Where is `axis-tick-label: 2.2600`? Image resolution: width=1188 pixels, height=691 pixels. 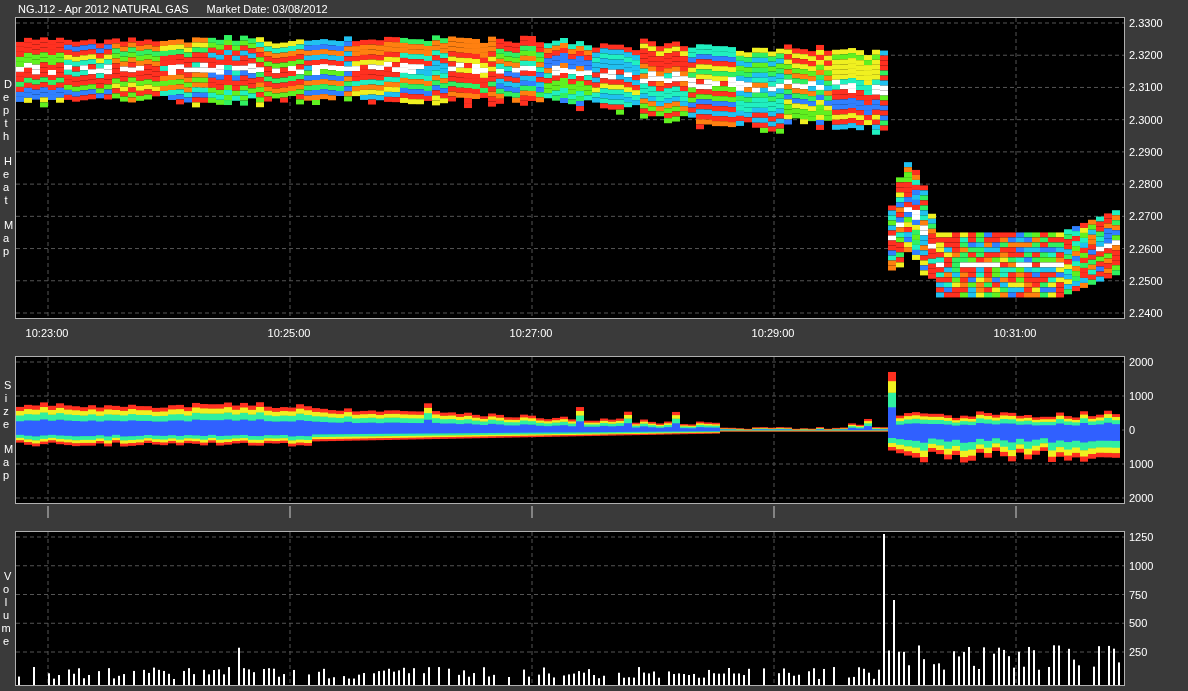
axis-tick-label: 2.2600 is located at coordinates (1146, 248).